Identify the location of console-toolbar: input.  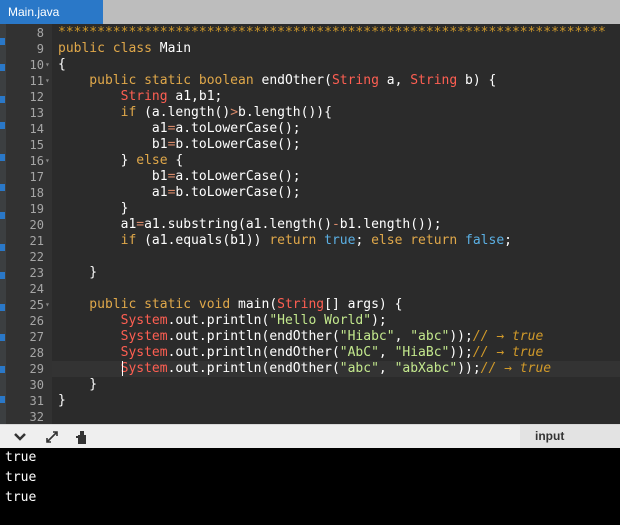
(310, 436).